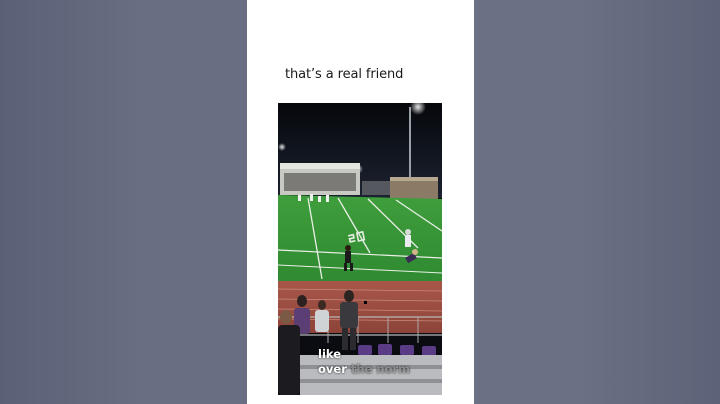  What do you see at coordinates (330, 354) in the screenshot?
I see `subtitle-line-1: like` at bounding box center [330, 354].